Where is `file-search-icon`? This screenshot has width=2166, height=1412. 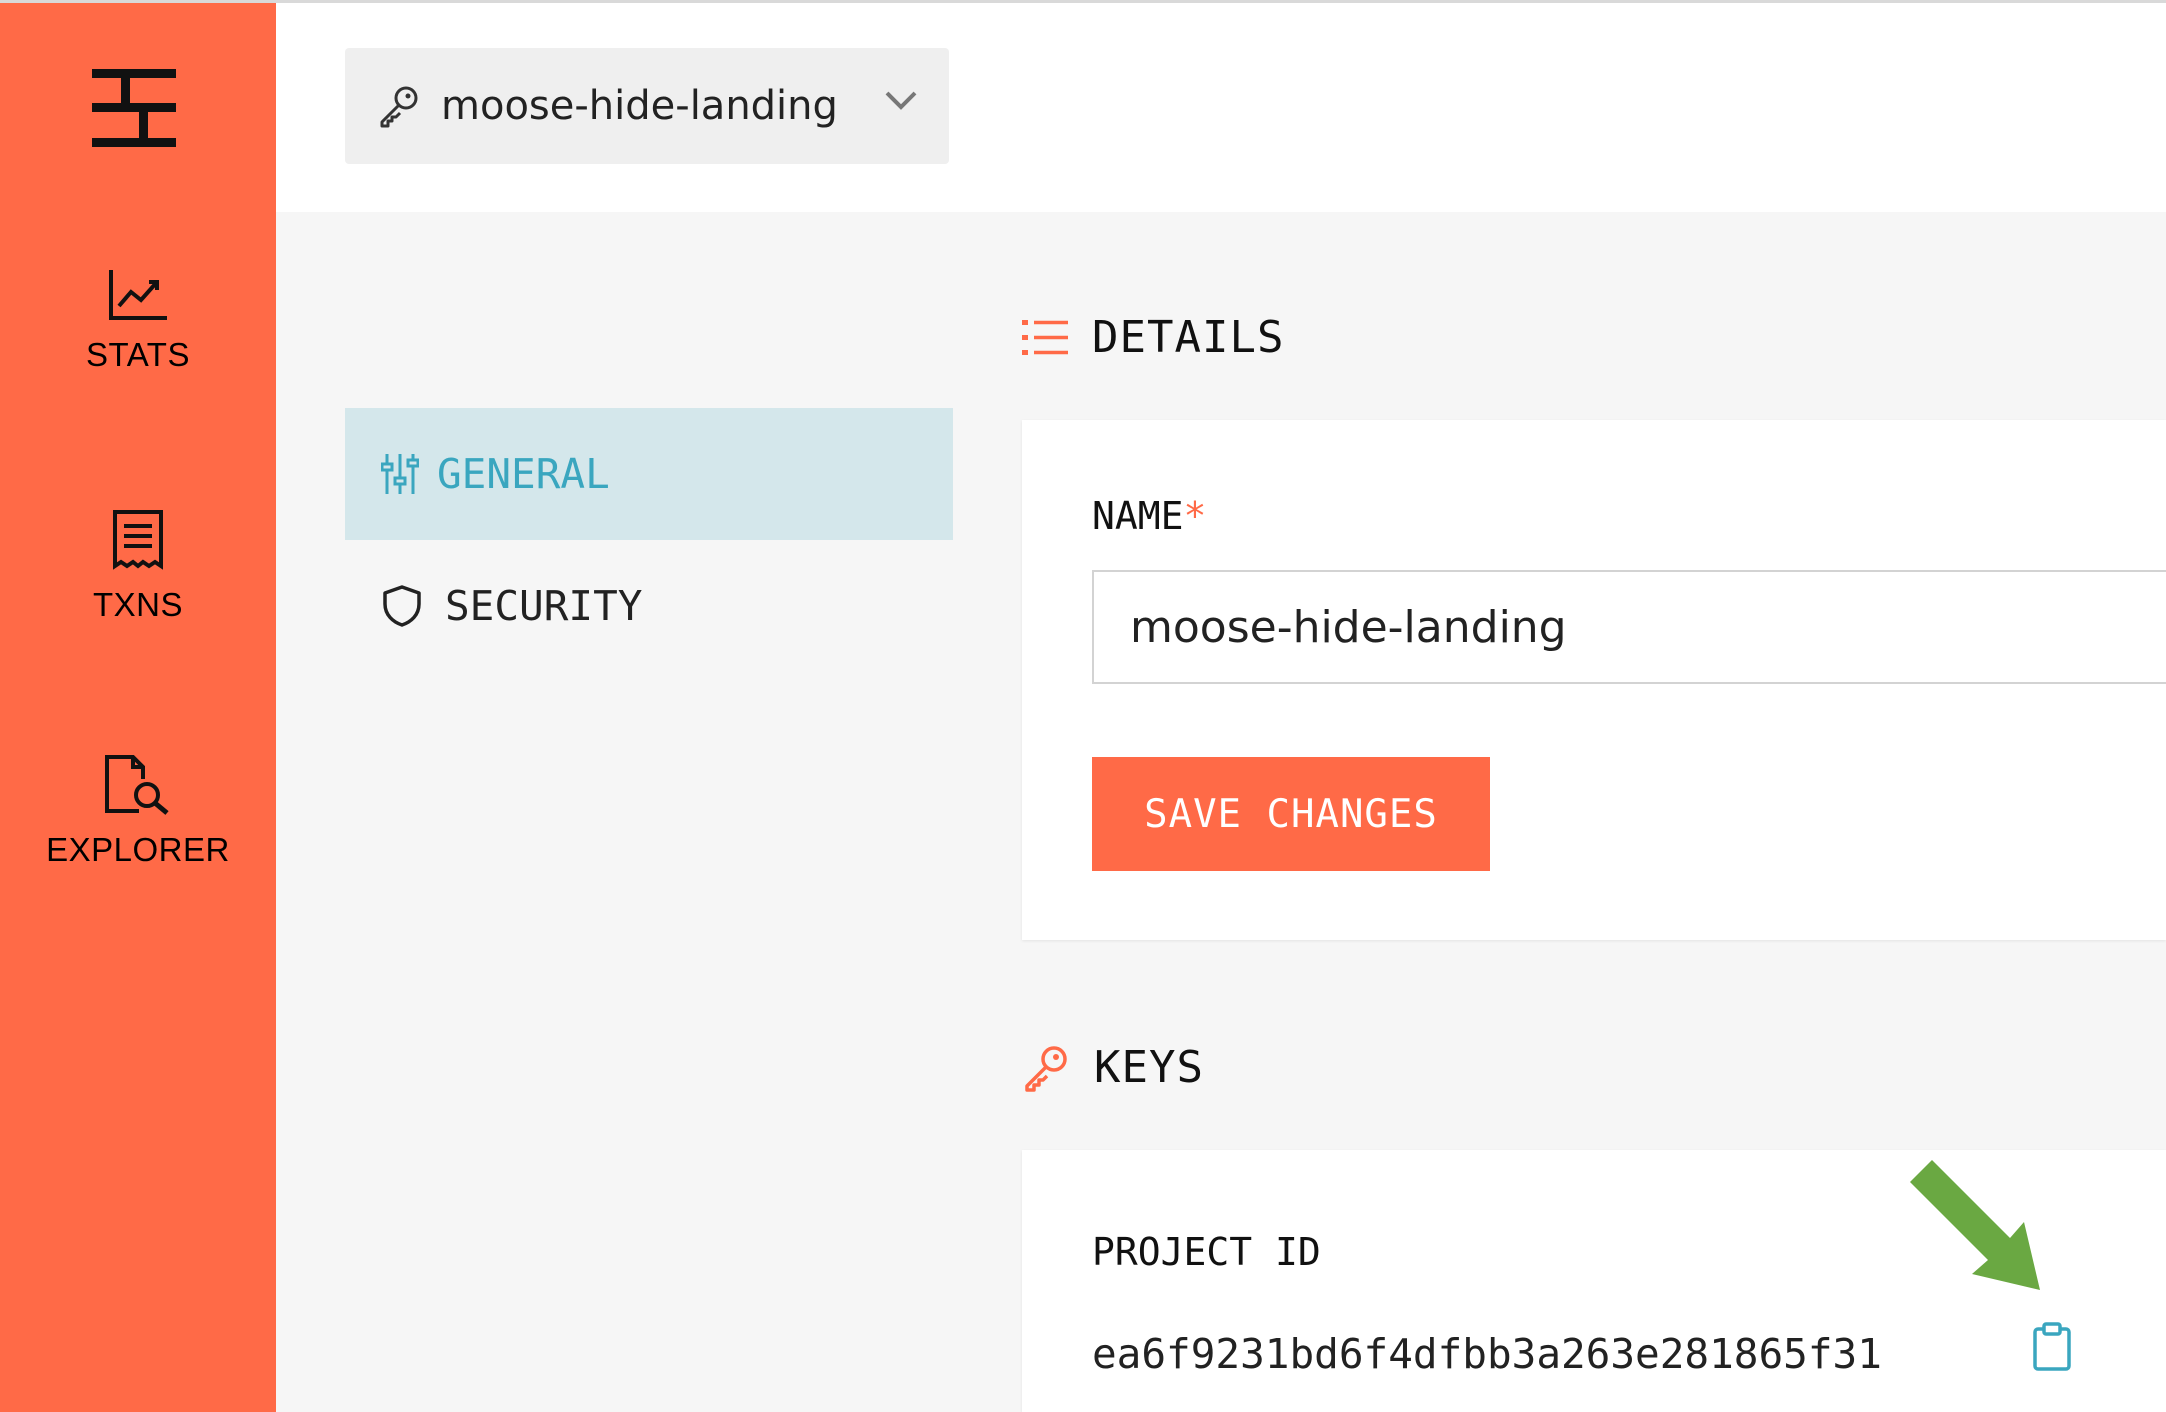 file-search-icon is located at coordinates (137, 785).